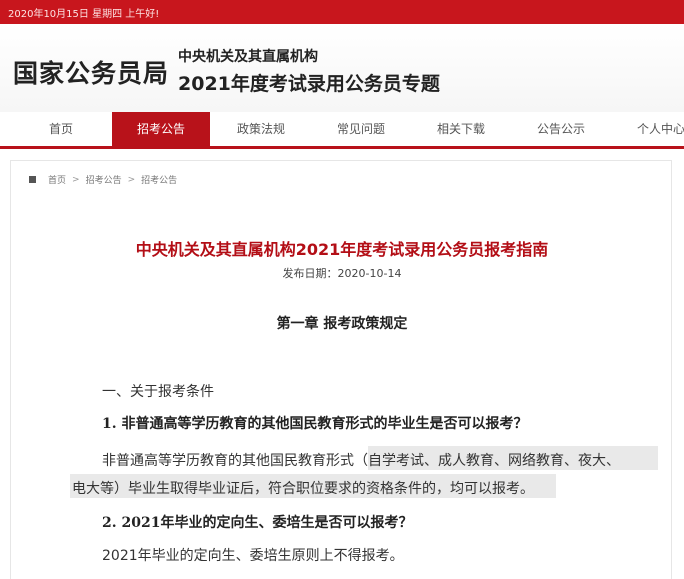 This screenshot has width=684, height=579. What do you see at coordinates (253, 556) in the screenshot?
I see `answer-2: 2021年毕业的定向生、委培生原则上不得报考。` at bounding box center [253, 556].